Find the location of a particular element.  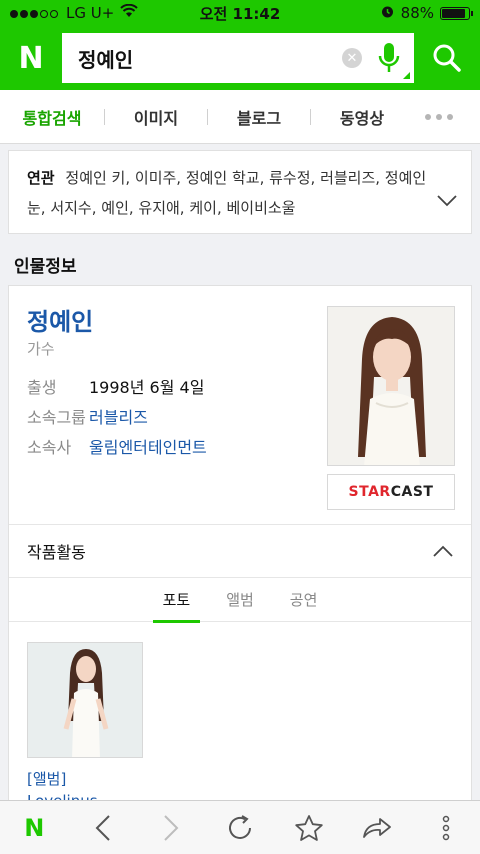

info-key: 소속그룹 is located at coordinates (56, 417).